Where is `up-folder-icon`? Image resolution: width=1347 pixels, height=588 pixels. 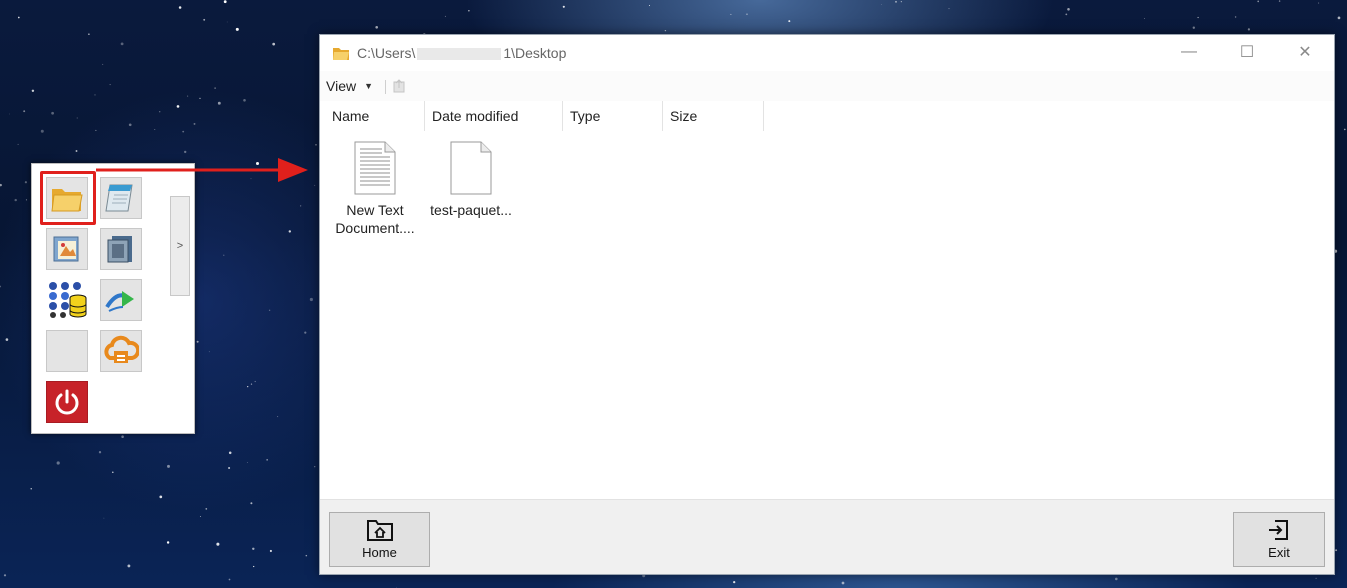
up-folder-icon is located at coordinates (399, 86).